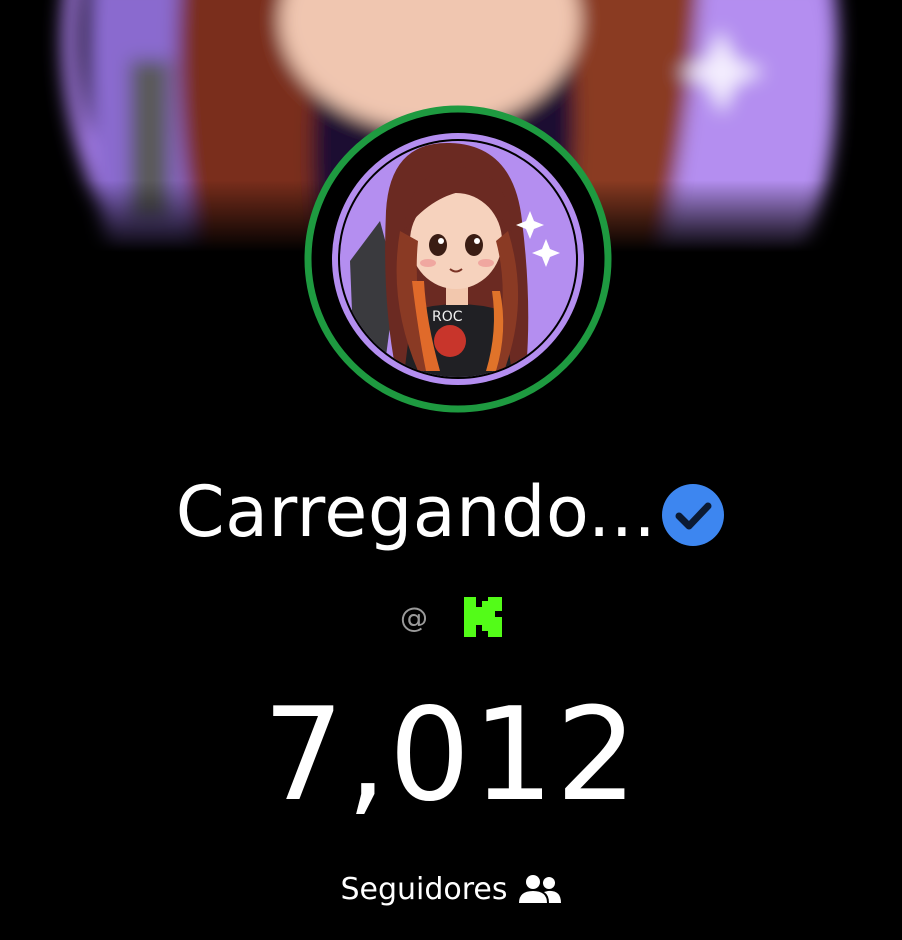 This screenshot has width=902, height=940. I want to click on avatar-image: ROC, so click(458, 259).